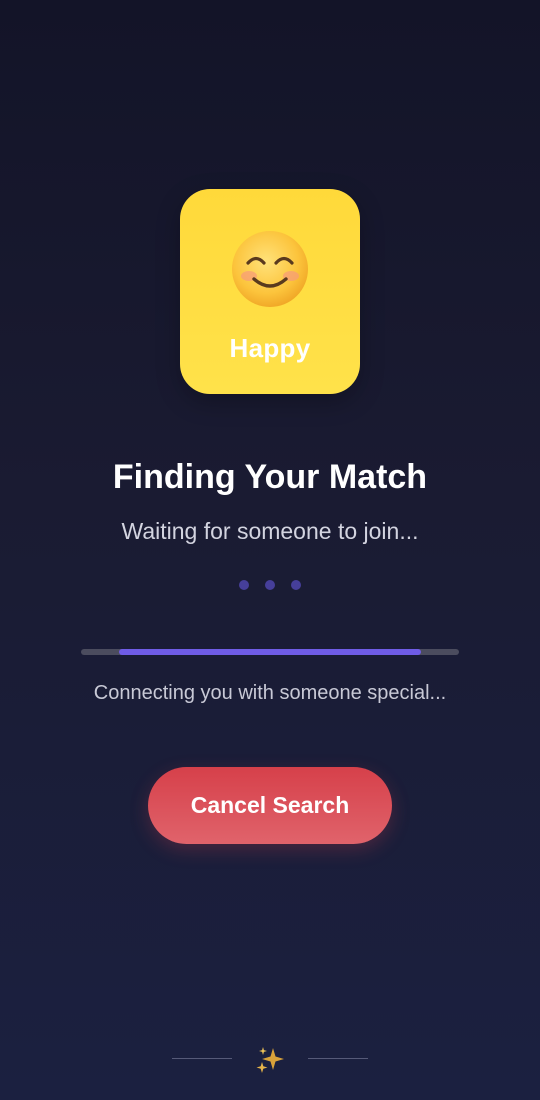 The width and height of the screenshot is (540, 1100). I want to click on footer-divider-right, so click(338, 1058).